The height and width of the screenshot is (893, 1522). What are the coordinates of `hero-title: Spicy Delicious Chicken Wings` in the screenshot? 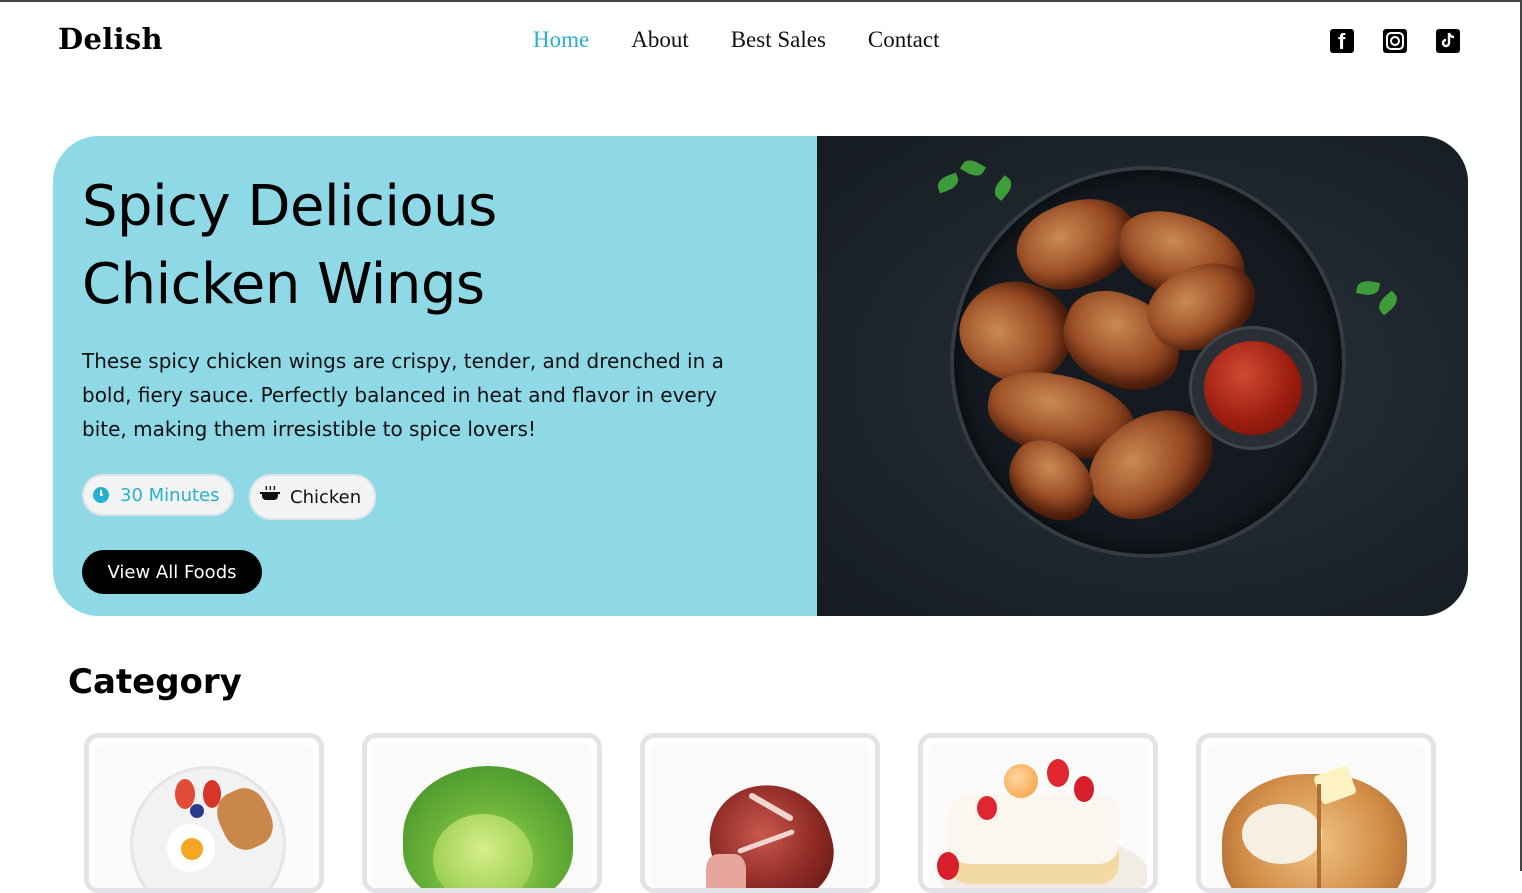 It's located at (289, 245).